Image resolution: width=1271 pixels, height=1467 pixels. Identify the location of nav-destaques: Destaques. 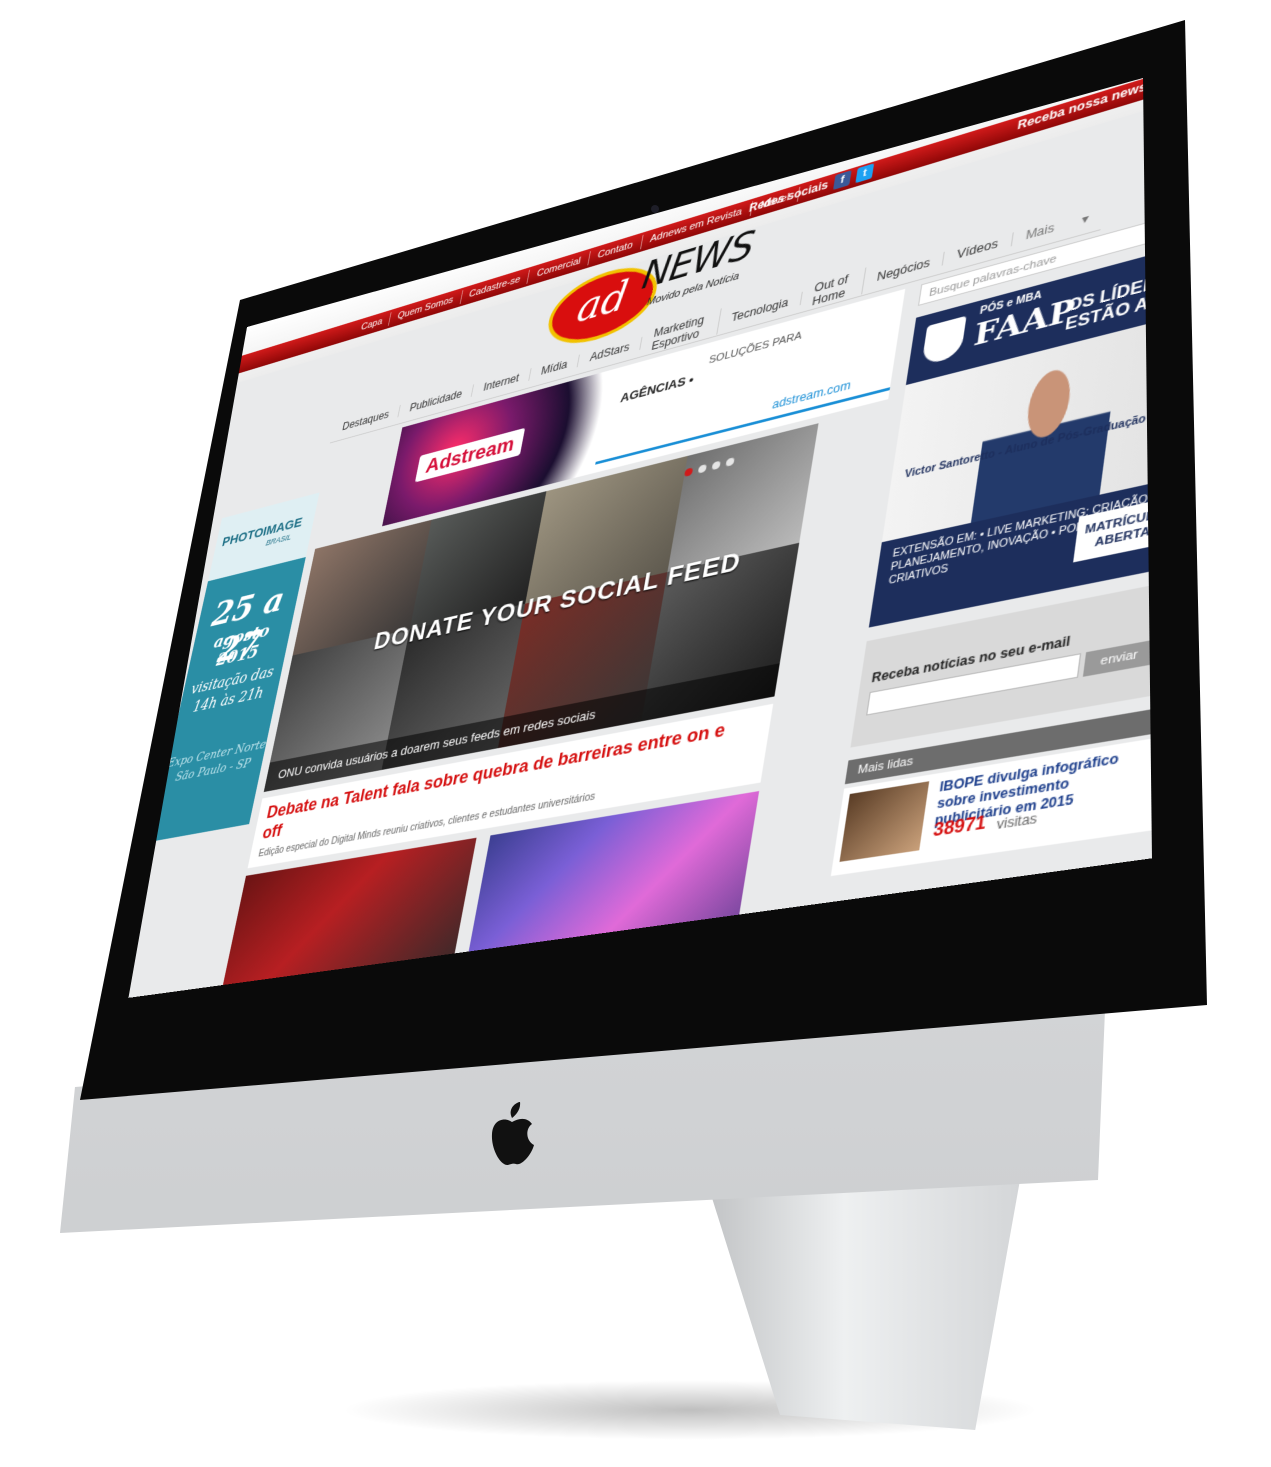
(366, 420).